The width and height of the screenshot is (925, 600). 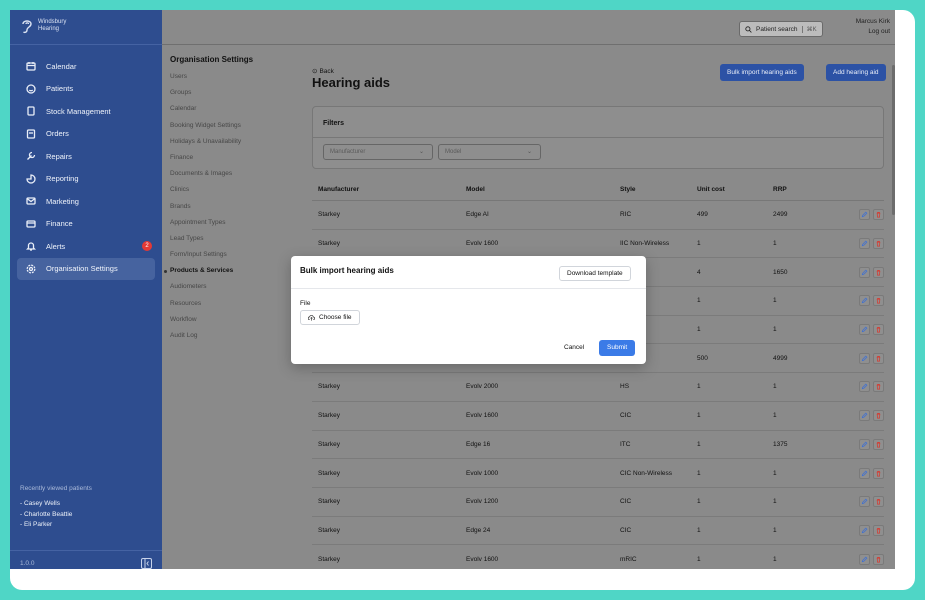 What do you see at coordinates (873, 32) in the screenshot?
I see `logout-link: Log out` at bounding box center [873, 32].